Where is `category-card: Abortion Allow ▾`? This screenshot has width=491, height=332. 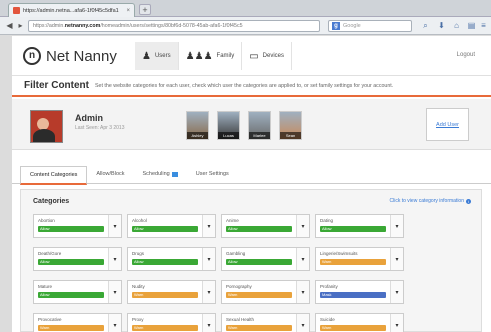
category-card: Abortion Allow ▾ is located at coordinates (77, 226).